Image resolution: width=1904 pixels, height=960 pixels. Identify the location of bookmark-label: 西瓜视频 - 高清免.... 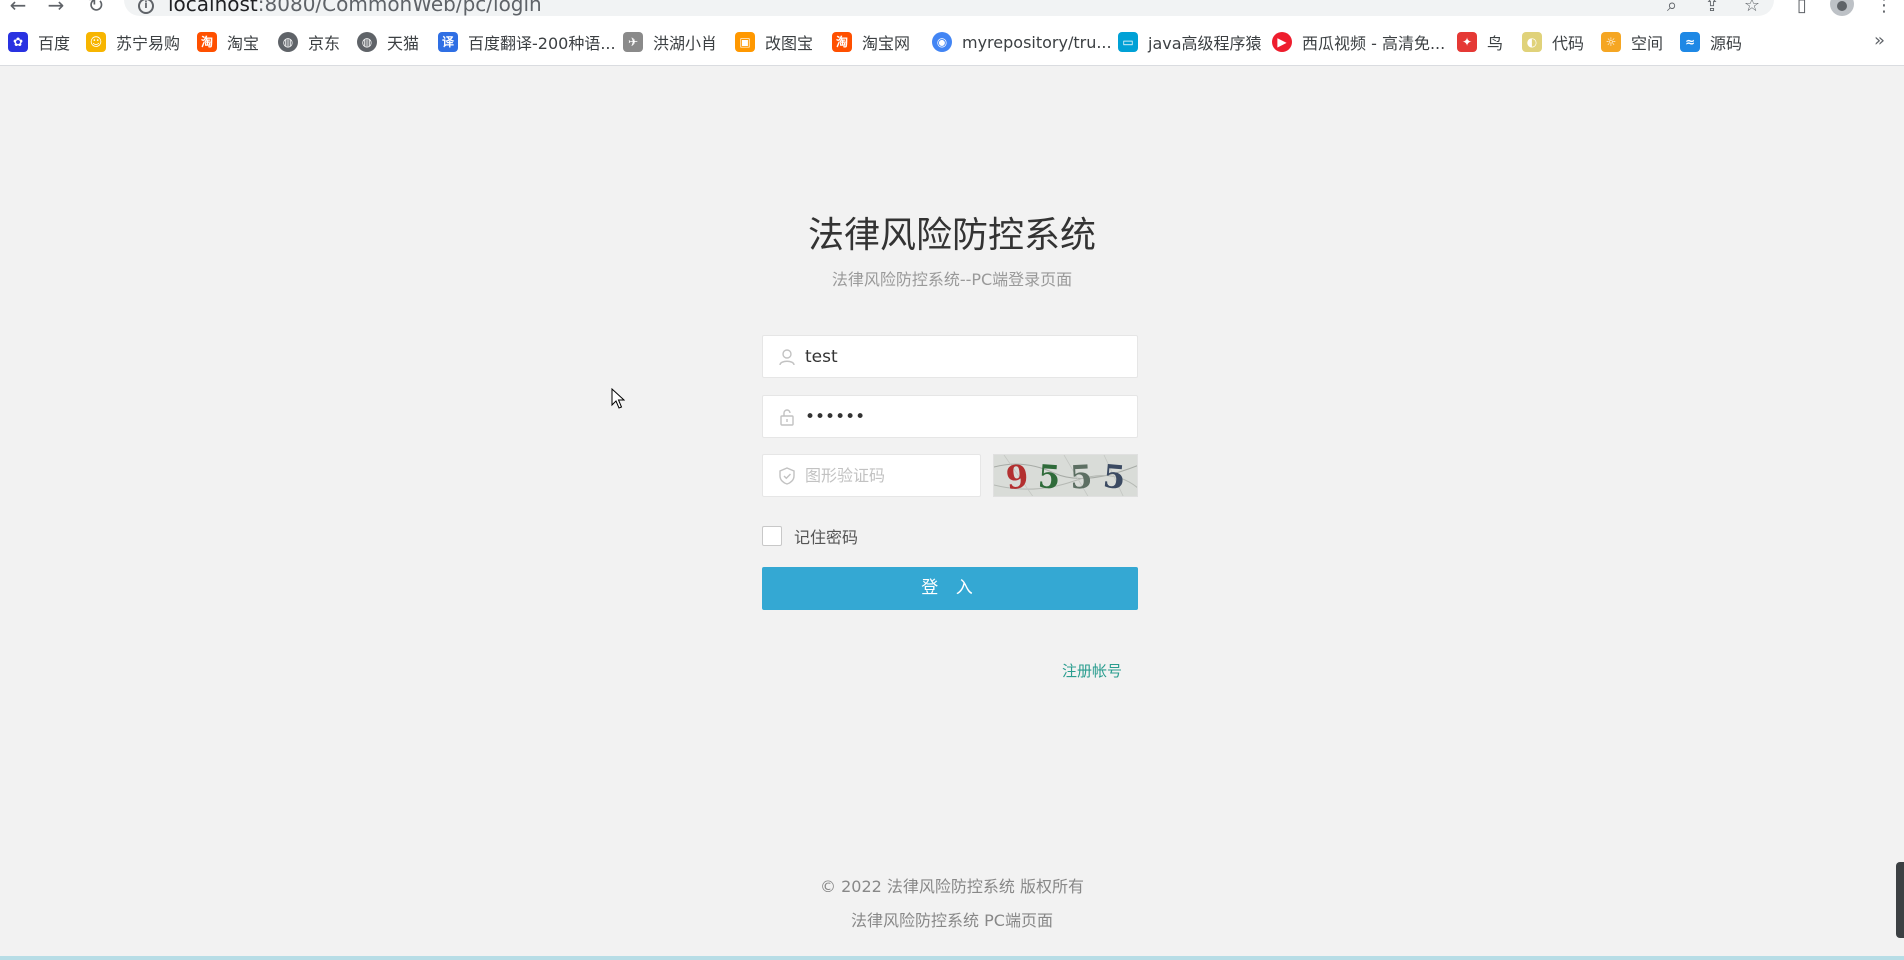
(1374, 43).